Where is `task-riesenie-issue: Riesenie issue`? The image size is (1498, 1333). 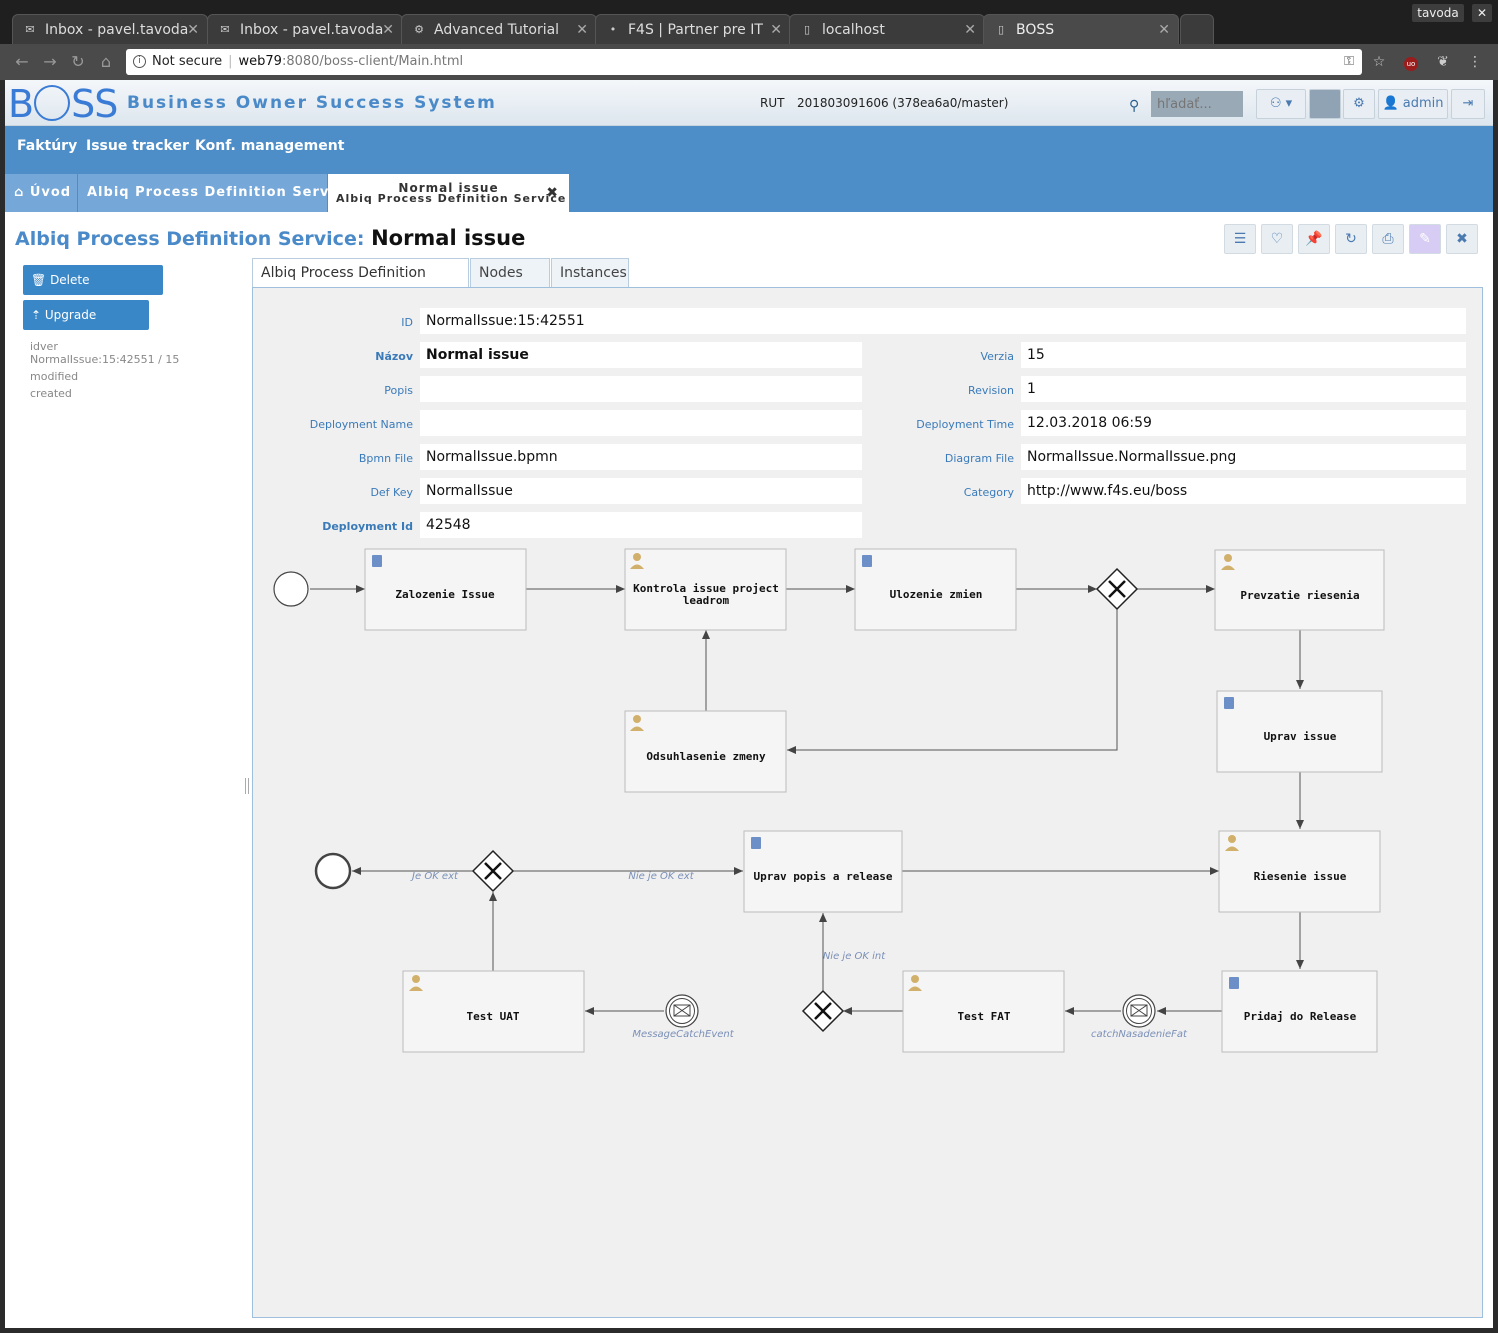
task-riesenie-issue: Riesenie issue is located at coordinates (1299, 871).